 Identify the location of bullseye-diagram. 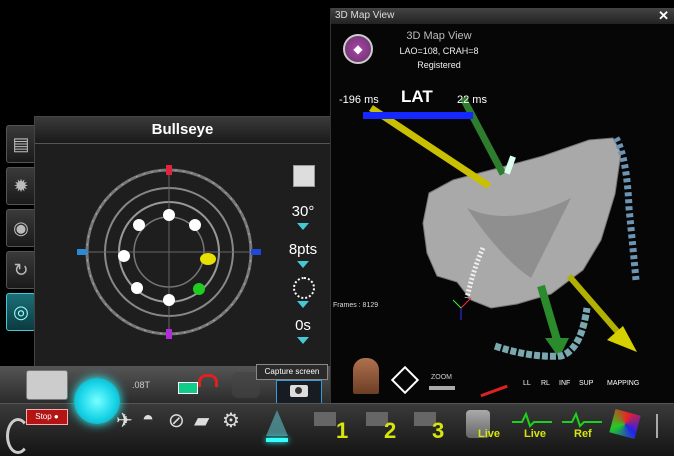
(169, 252).